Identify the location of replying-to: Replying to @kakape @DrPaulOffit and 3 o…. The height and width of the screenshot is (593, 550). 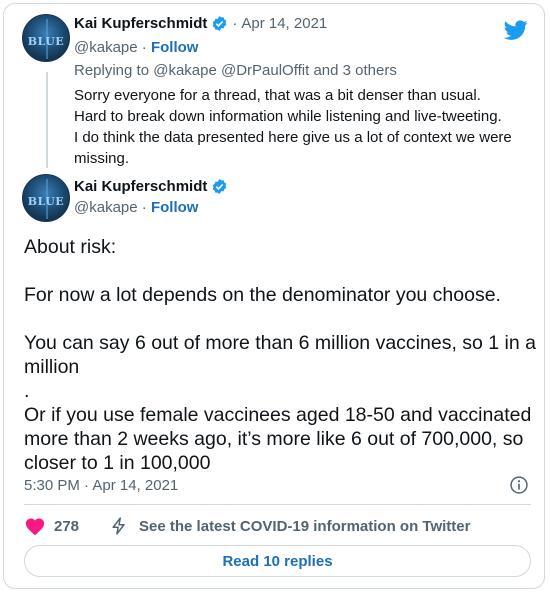
(235, 70).